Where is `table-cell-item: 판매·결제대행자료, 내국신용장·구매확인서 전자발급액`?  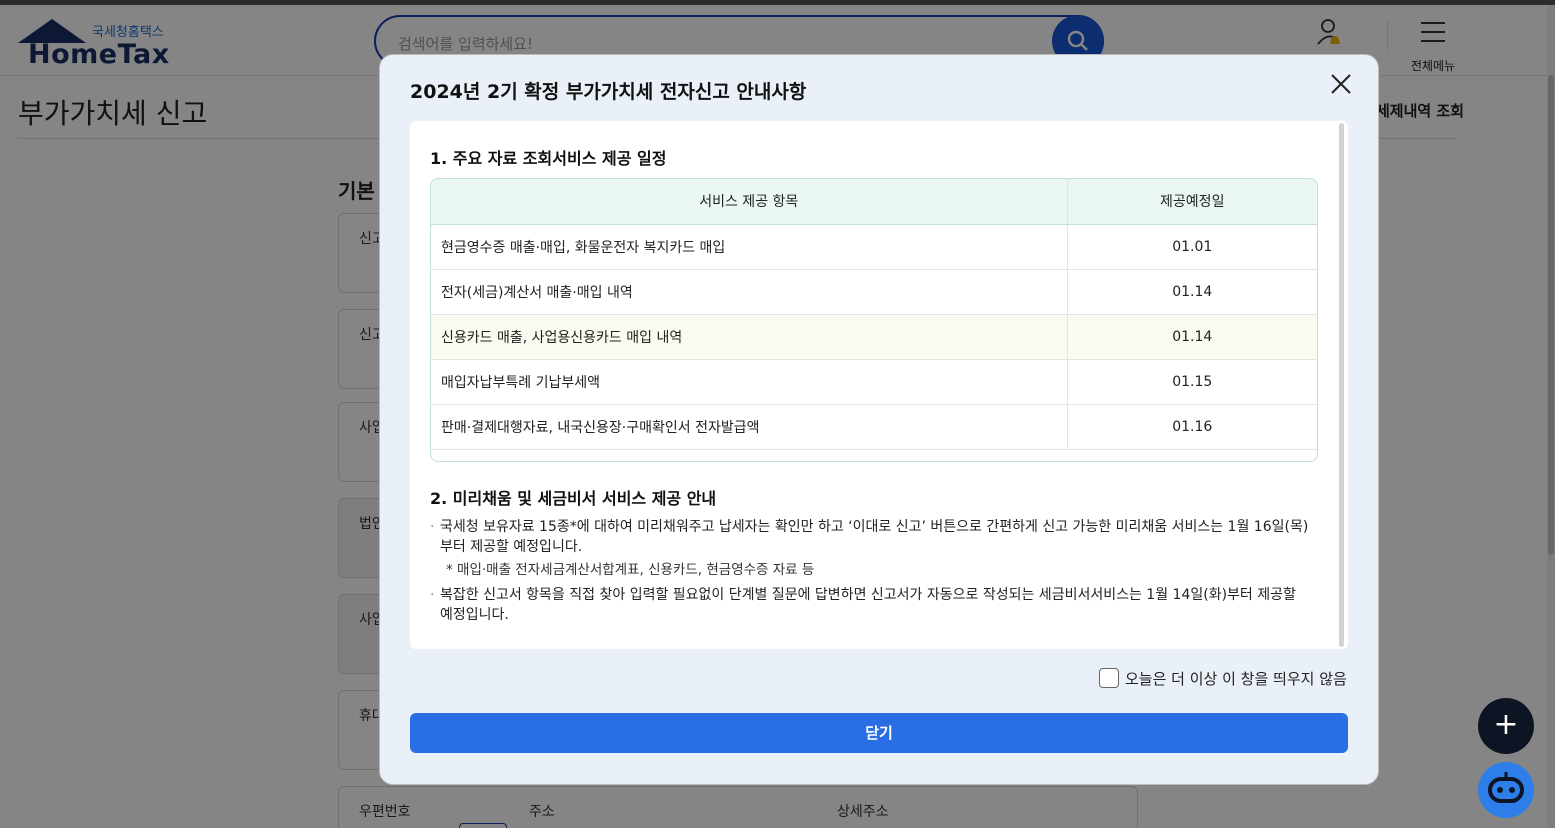
table-cell-item: 판매·결제대행자료, 내국신용장·구매확인서 전자발급액 is located at coordinates (749, 427).